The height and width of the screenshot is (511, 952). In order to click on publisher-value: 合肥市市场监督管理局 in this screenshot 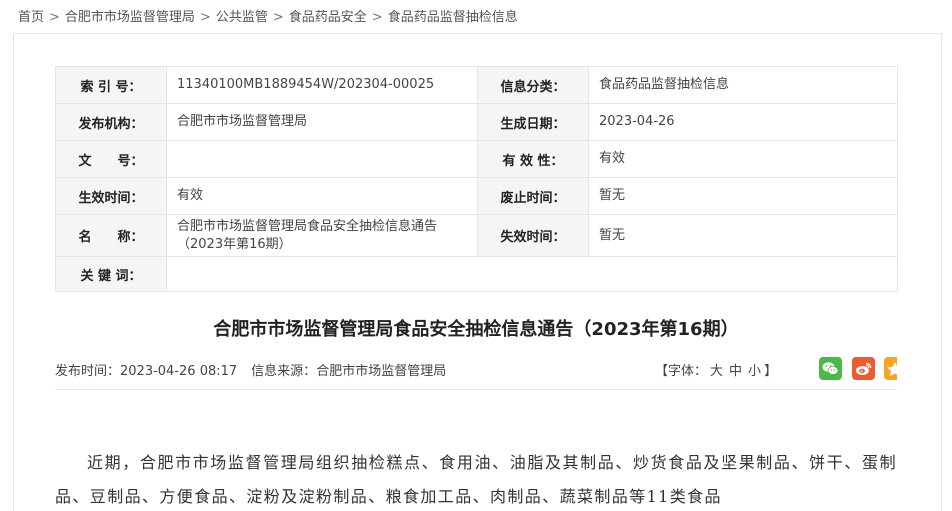, I will do `click(322, 122)`.